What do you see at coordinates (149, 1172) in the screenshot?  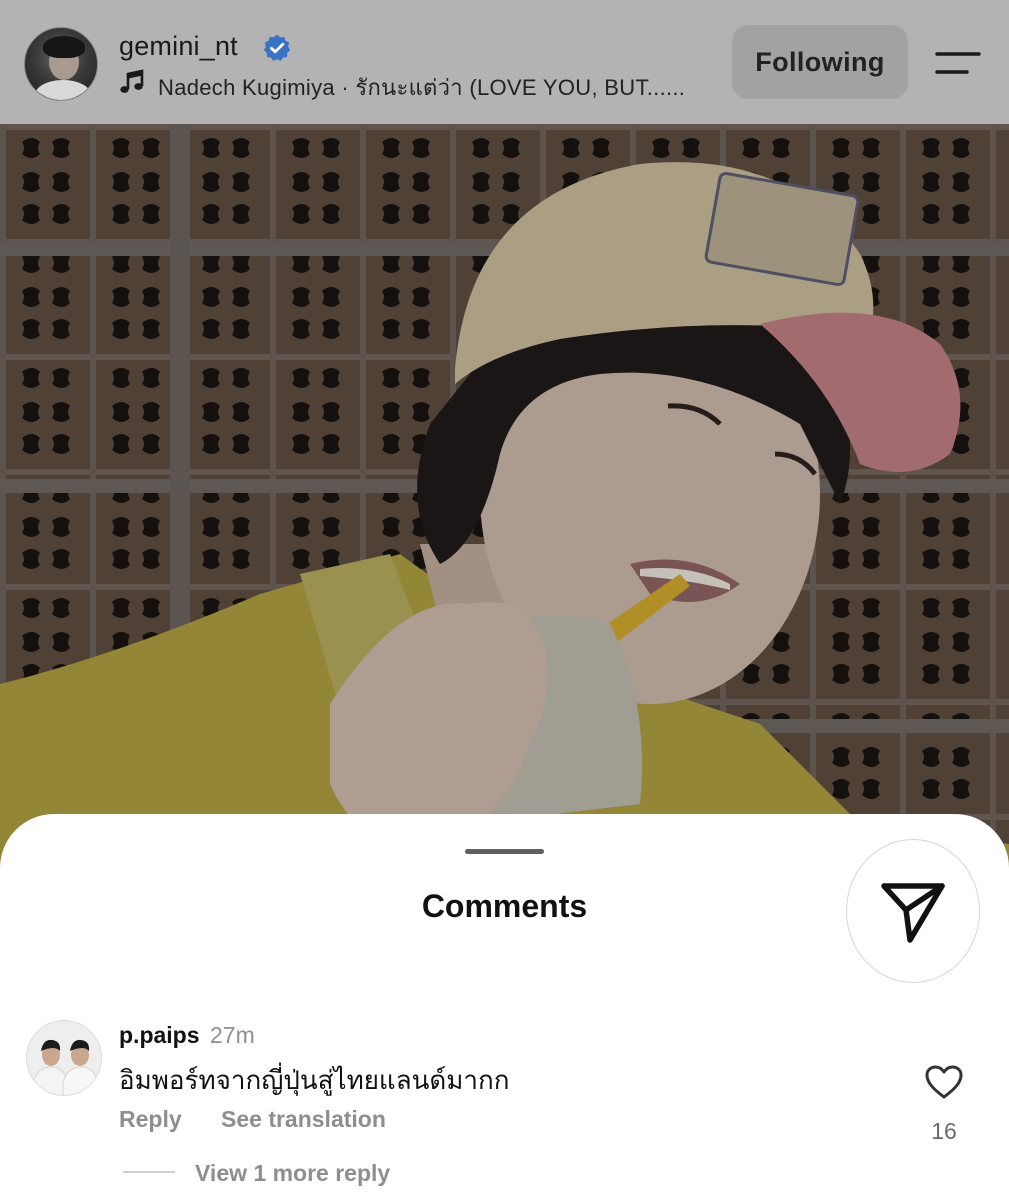 I see `replies-divider` at bounding box center [149, 1172].